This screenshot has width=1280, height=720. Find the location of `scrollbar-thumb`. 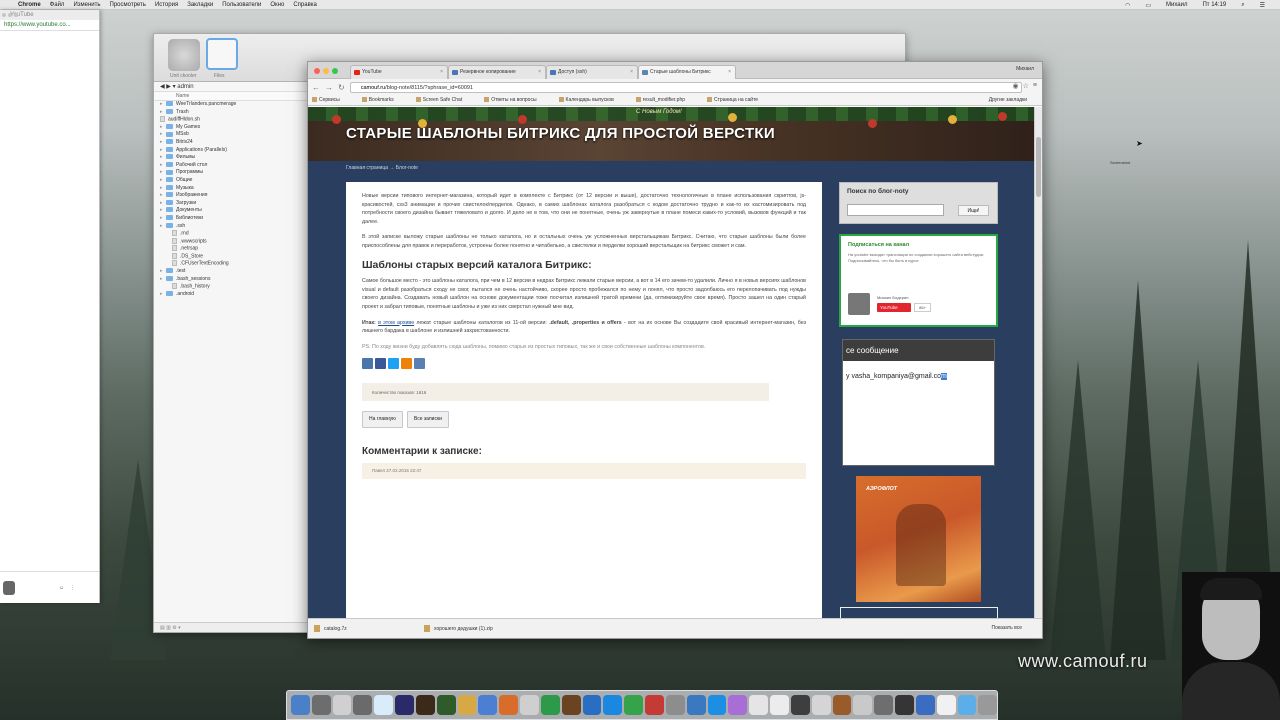

scrollbar-thumb is located at coordinates (1038, 167).